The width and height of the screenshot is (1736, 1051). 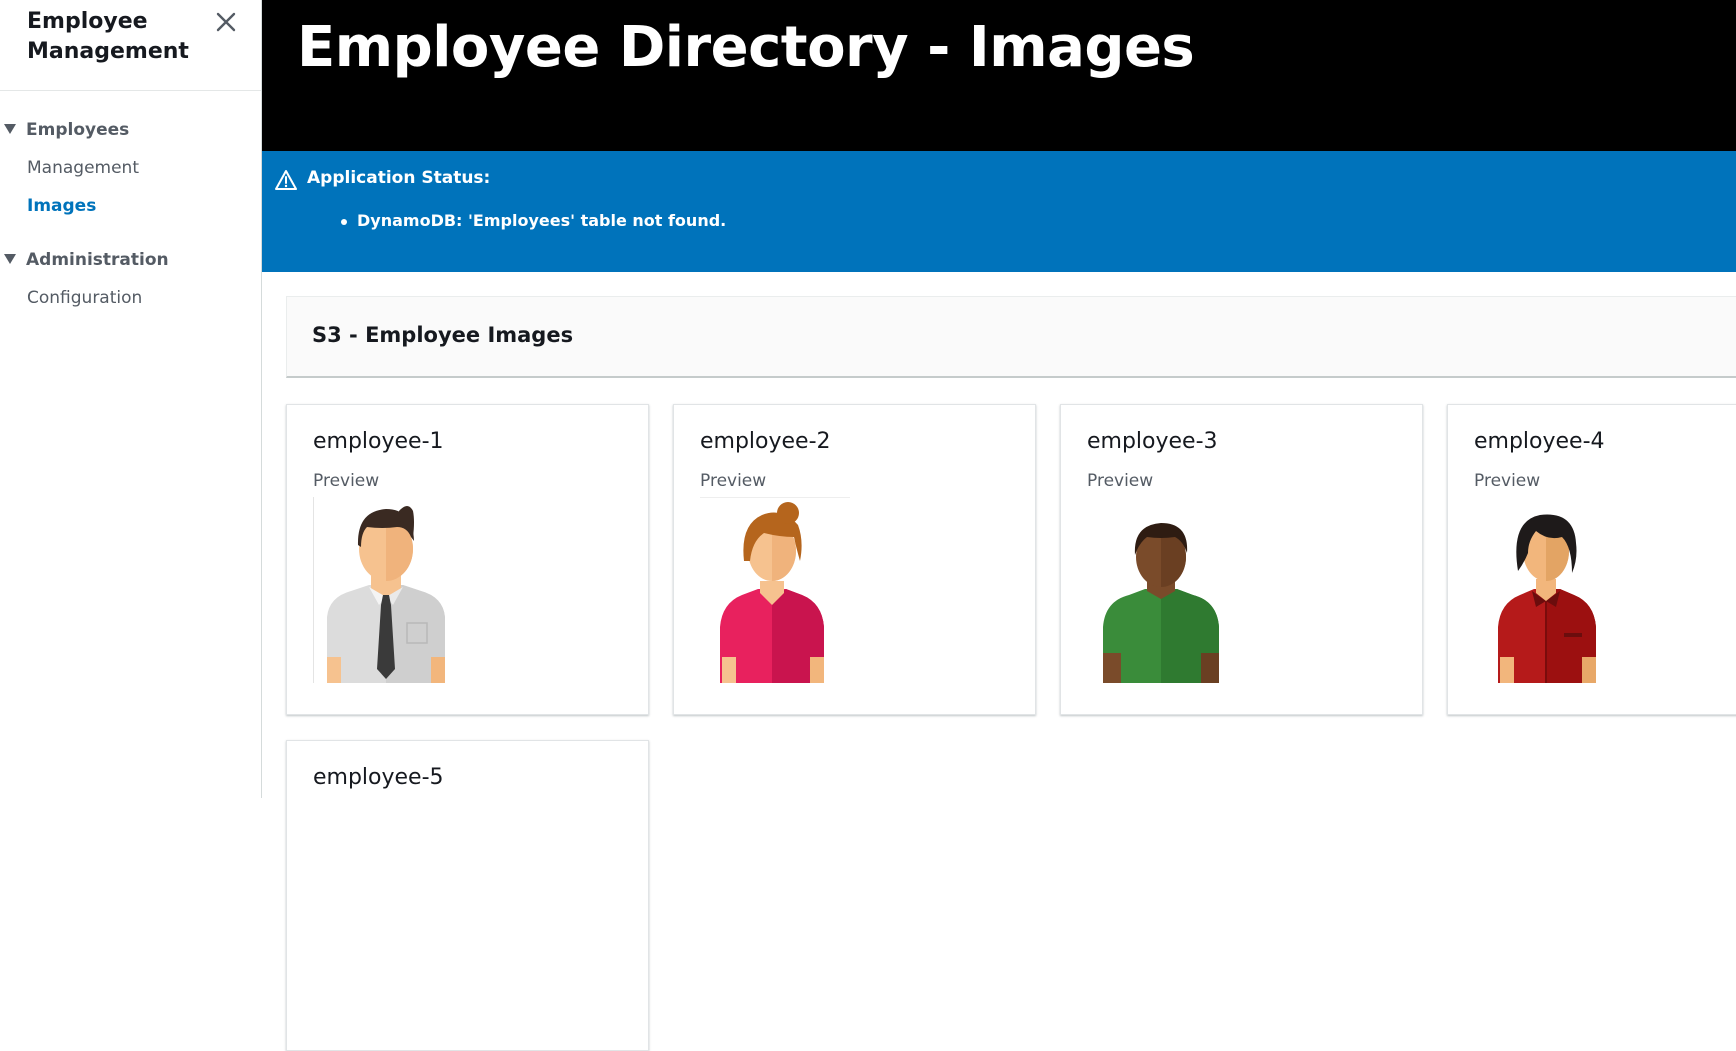 I want to click on sidebar-item-management: Management, so click(x=83, y=168).